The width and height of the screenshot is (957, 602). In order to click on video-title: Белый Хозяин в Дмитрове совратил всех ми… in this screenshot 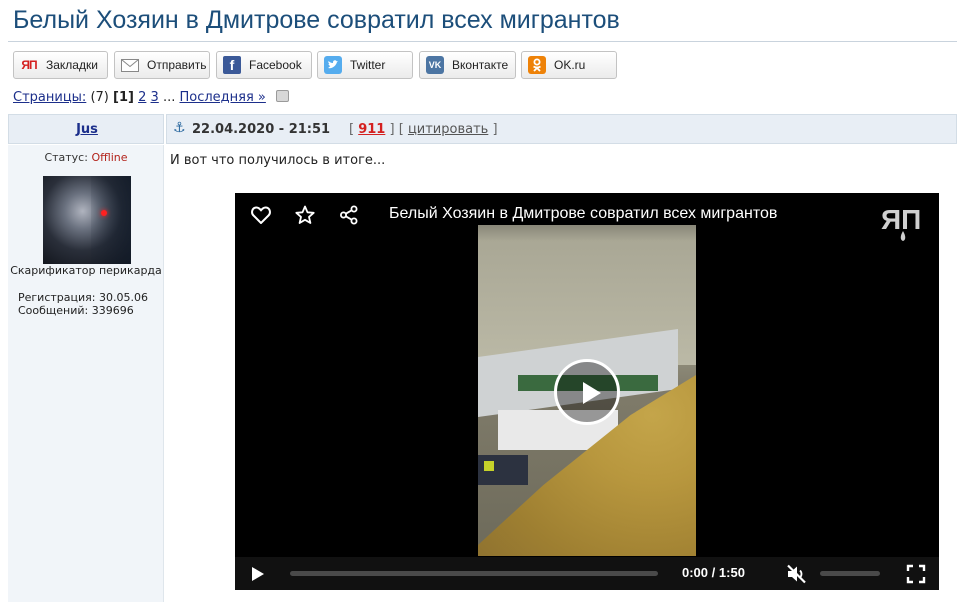, I will do `click(583, 213)`.